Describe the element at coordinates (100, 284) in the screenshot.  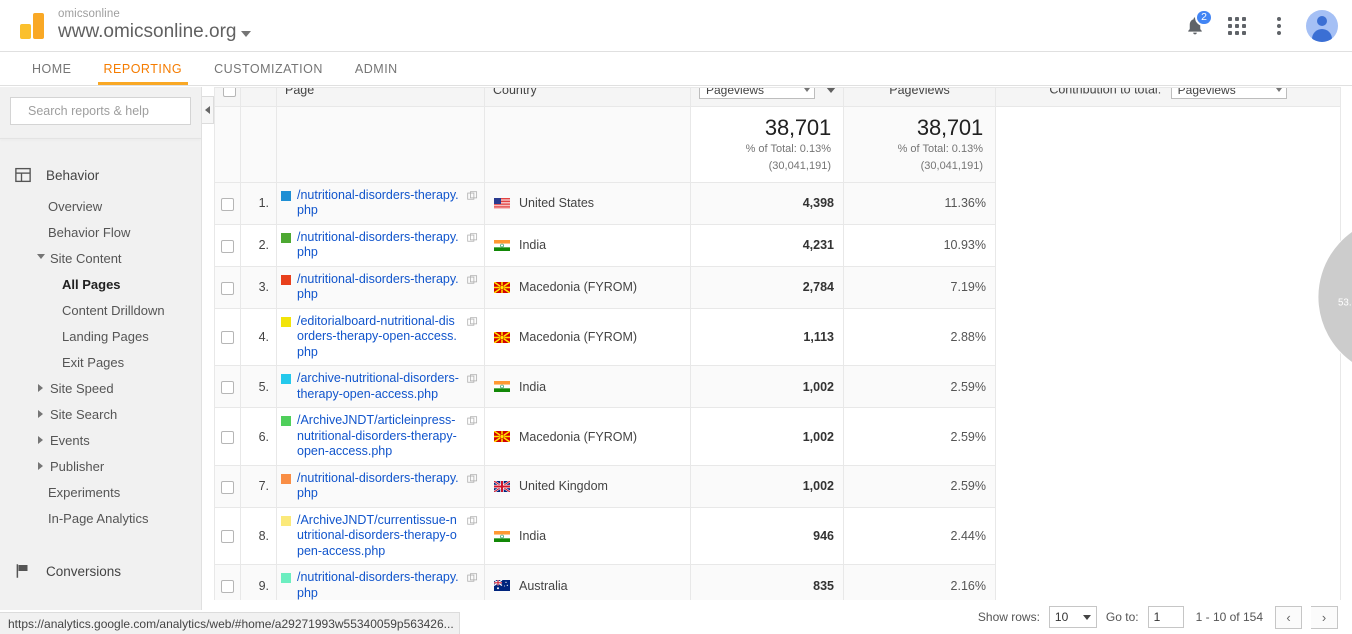
I see `sidebar-item-all-pages: All Pages` at that location.